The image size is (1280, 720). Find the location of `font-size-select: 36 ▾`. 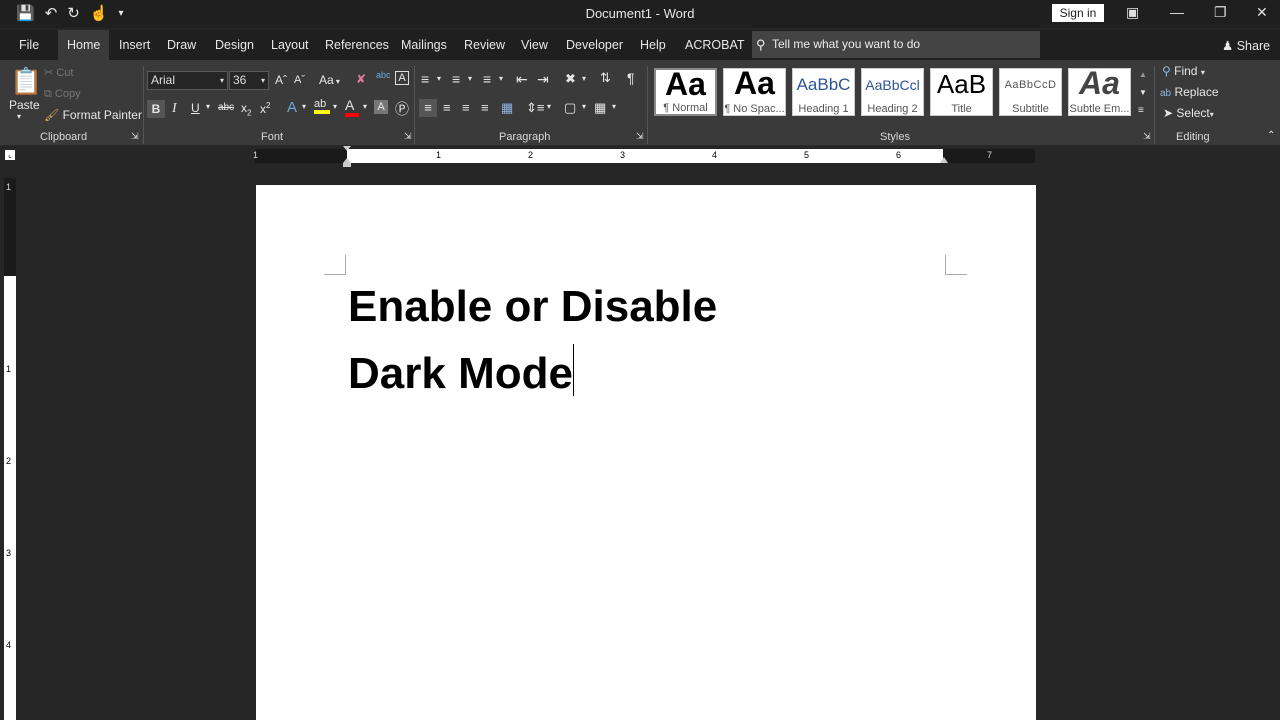

font-size-select: 36 ▾ is located at coordinates (249, 80).